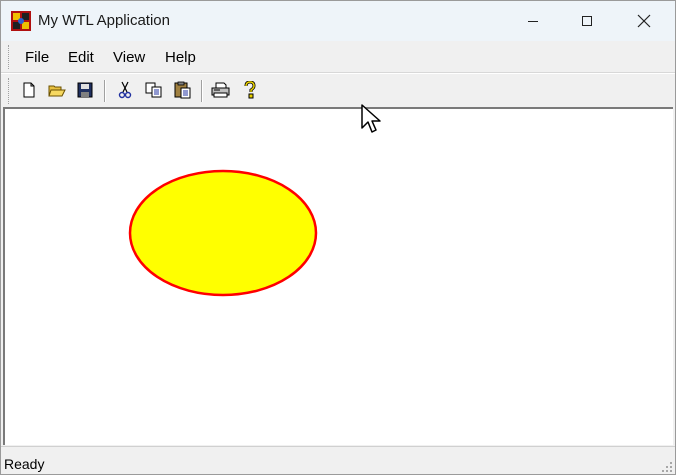  I want to click on copy-icon, so click(153, 90).